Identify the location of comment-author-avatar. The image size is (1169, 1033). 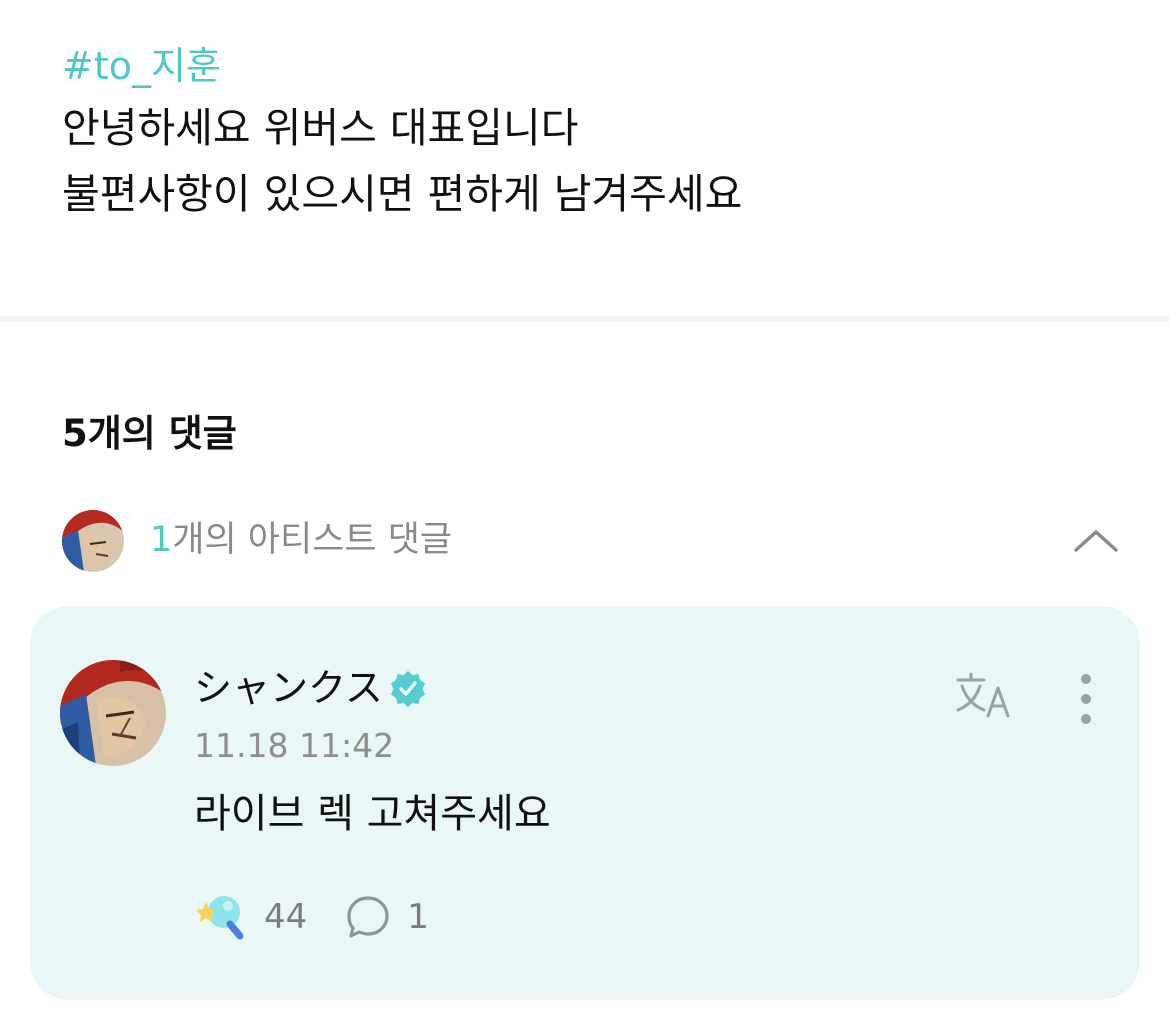
(113, 713).